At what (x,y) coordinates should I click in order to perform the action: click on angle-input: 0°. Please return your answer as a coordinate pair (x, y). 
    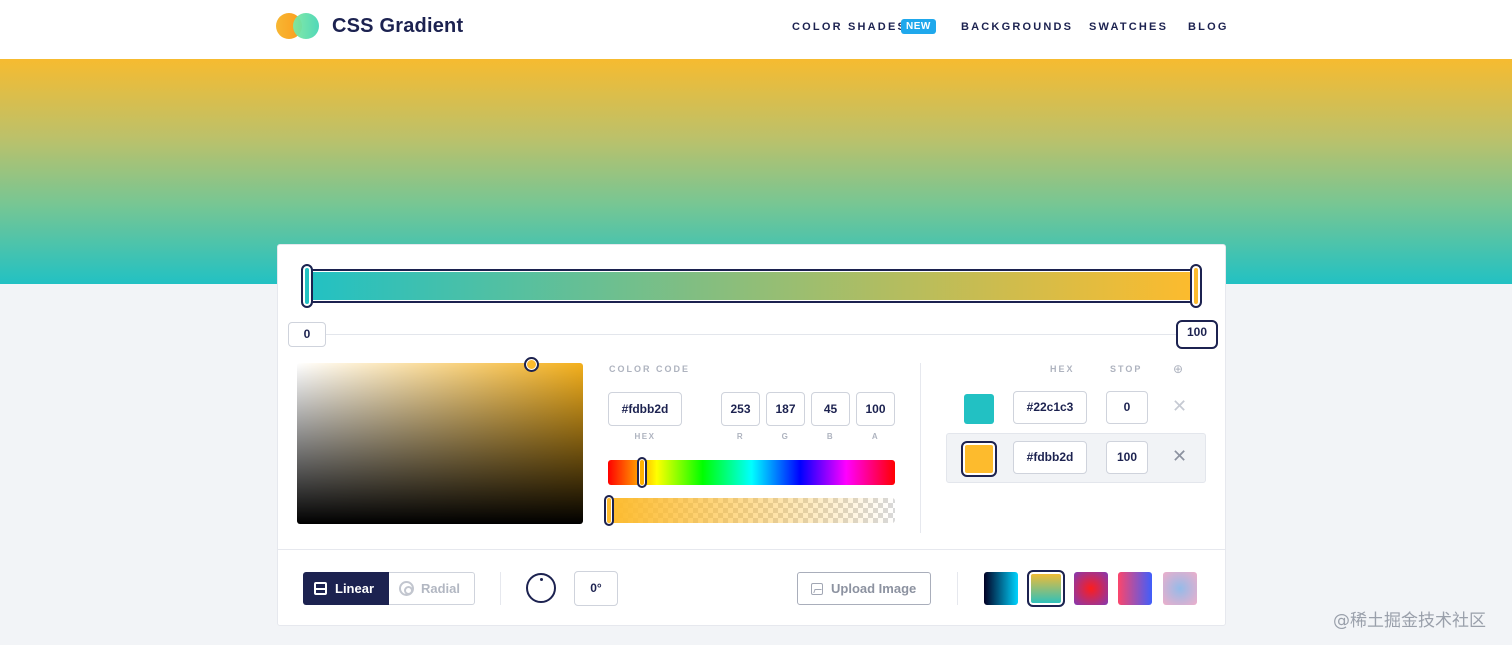
    Looking at the image, I should click on (596, 588).